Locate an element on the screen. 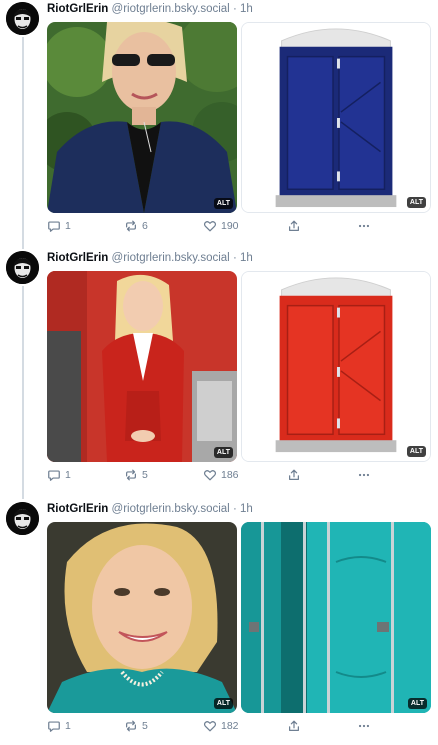 The width and height of the screenshot is (438, 745). photo-woman-teal-top: ALT is located at coordinates (142, 617).